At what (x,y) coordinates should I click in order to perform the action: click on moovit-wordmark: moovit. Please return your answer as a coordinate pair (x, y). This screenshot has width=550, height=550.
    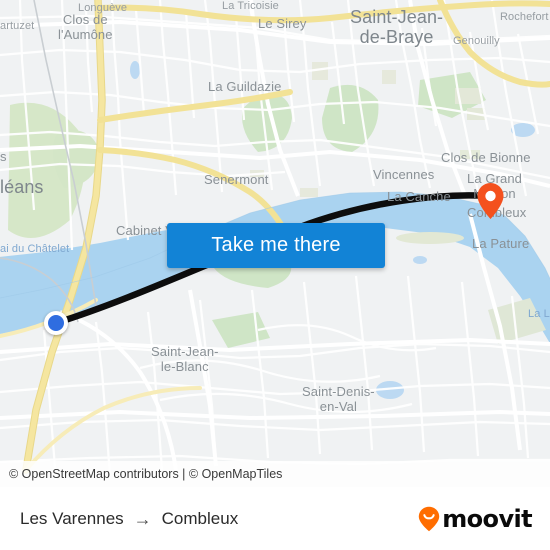
    Looking at the image, I should click on (487, 518).